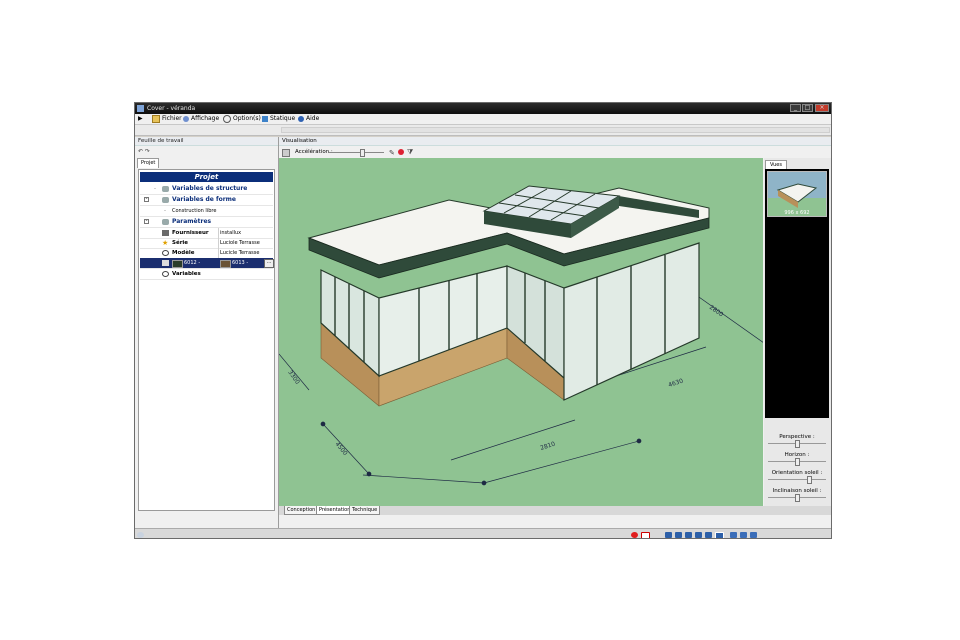  What do you see at coordinates (206, 177) in the screenshot?
I see `project-header: Projet` at bounding box center [206, 177].